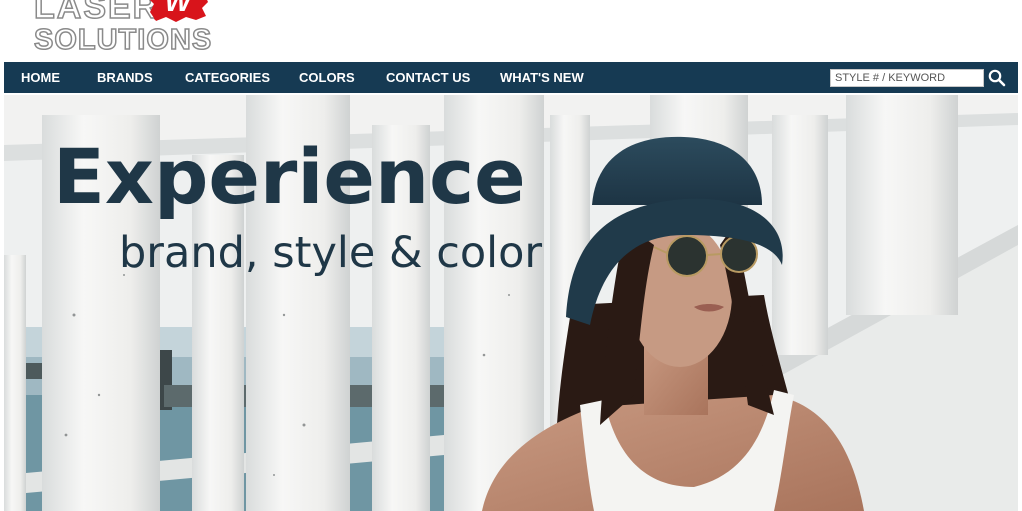  Describe the element at coordinates (428, 77) in the screenshot. I see `nav-item-contact-us: CONTACT US` at that location.